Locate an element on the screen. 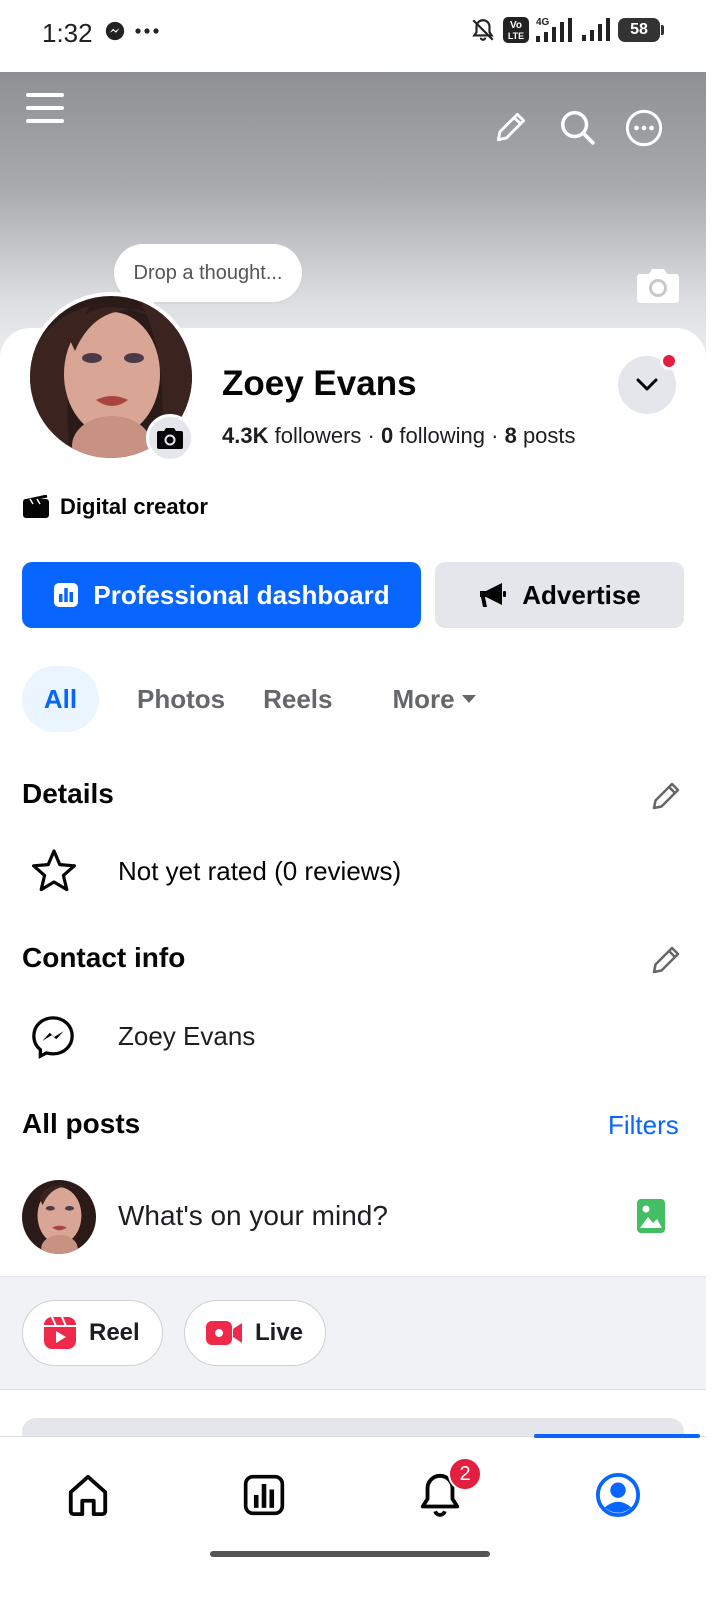 The width and height of the screenshot is (720, 1600). home-icon is located at coordinates (88, 1495).